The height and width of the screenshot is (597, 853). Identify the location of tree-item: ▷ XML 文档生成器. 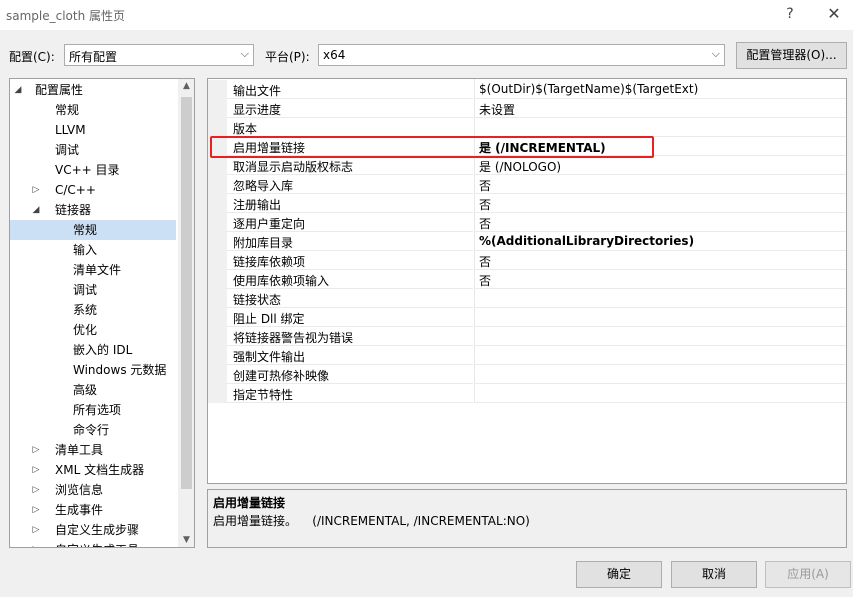
(93, 470).